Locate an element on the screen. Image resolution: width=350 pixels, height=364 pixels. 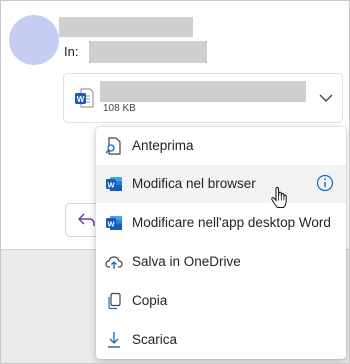
menu-item-edit-in-desktop-app: W Modificare nell'app desktop Word is located at coordinates (221, 223).